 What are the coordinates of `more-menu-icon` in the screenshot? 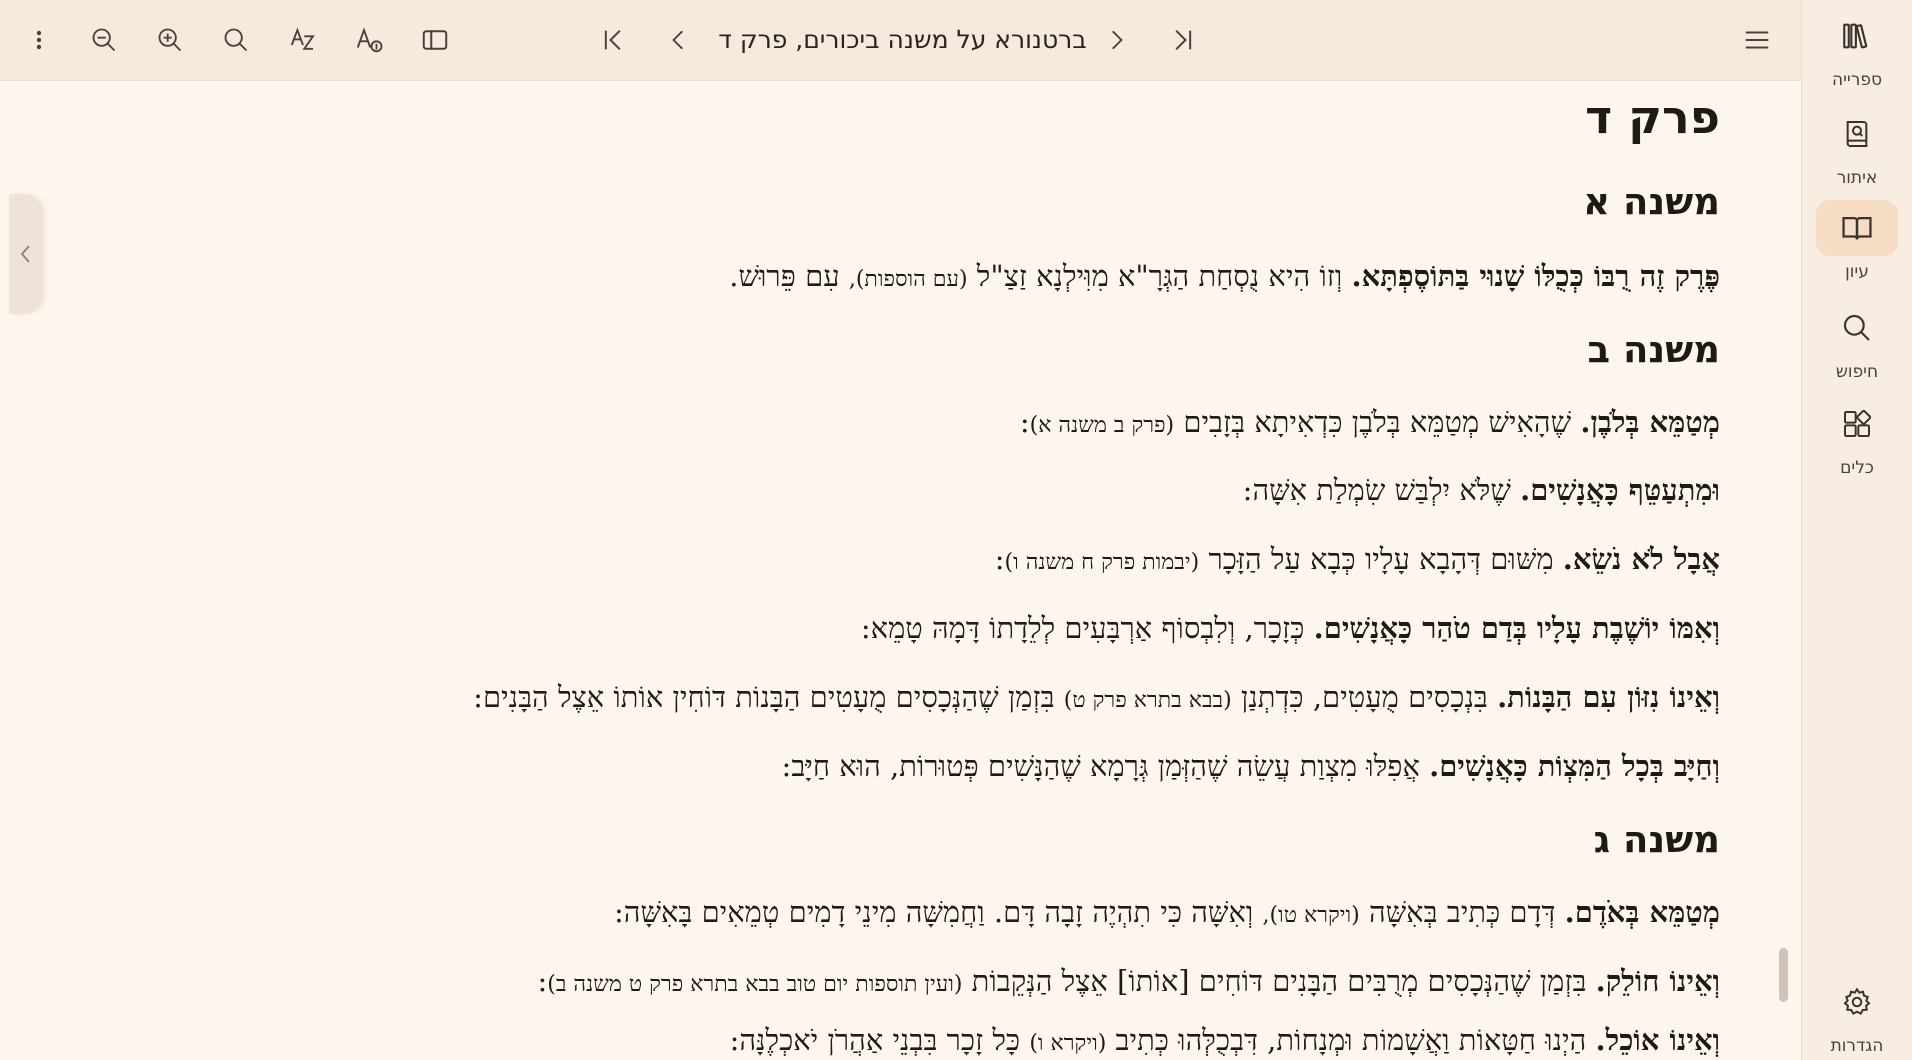 It's located at (39, 40).